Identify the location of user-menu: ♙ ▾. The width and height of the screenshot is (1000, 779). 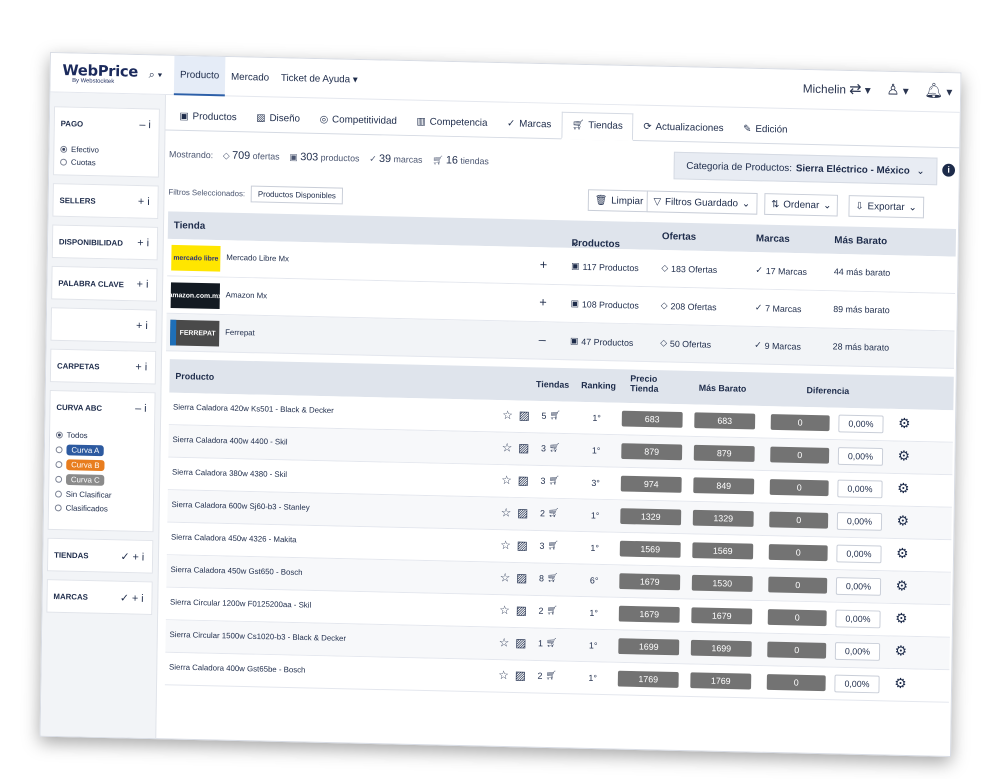
(897, 90).